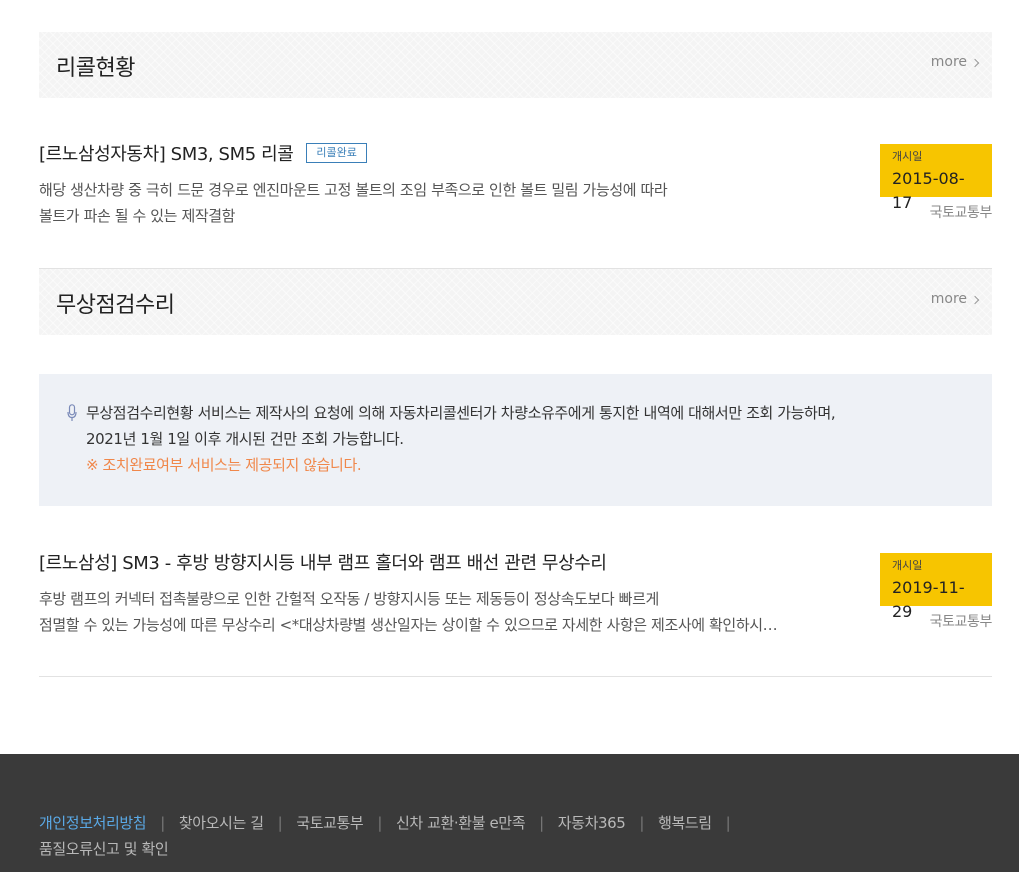  Describe the element at coordinates (685, 823) in the screenshot. I see `footer-link-happy-dream: 행복드림` at that location.